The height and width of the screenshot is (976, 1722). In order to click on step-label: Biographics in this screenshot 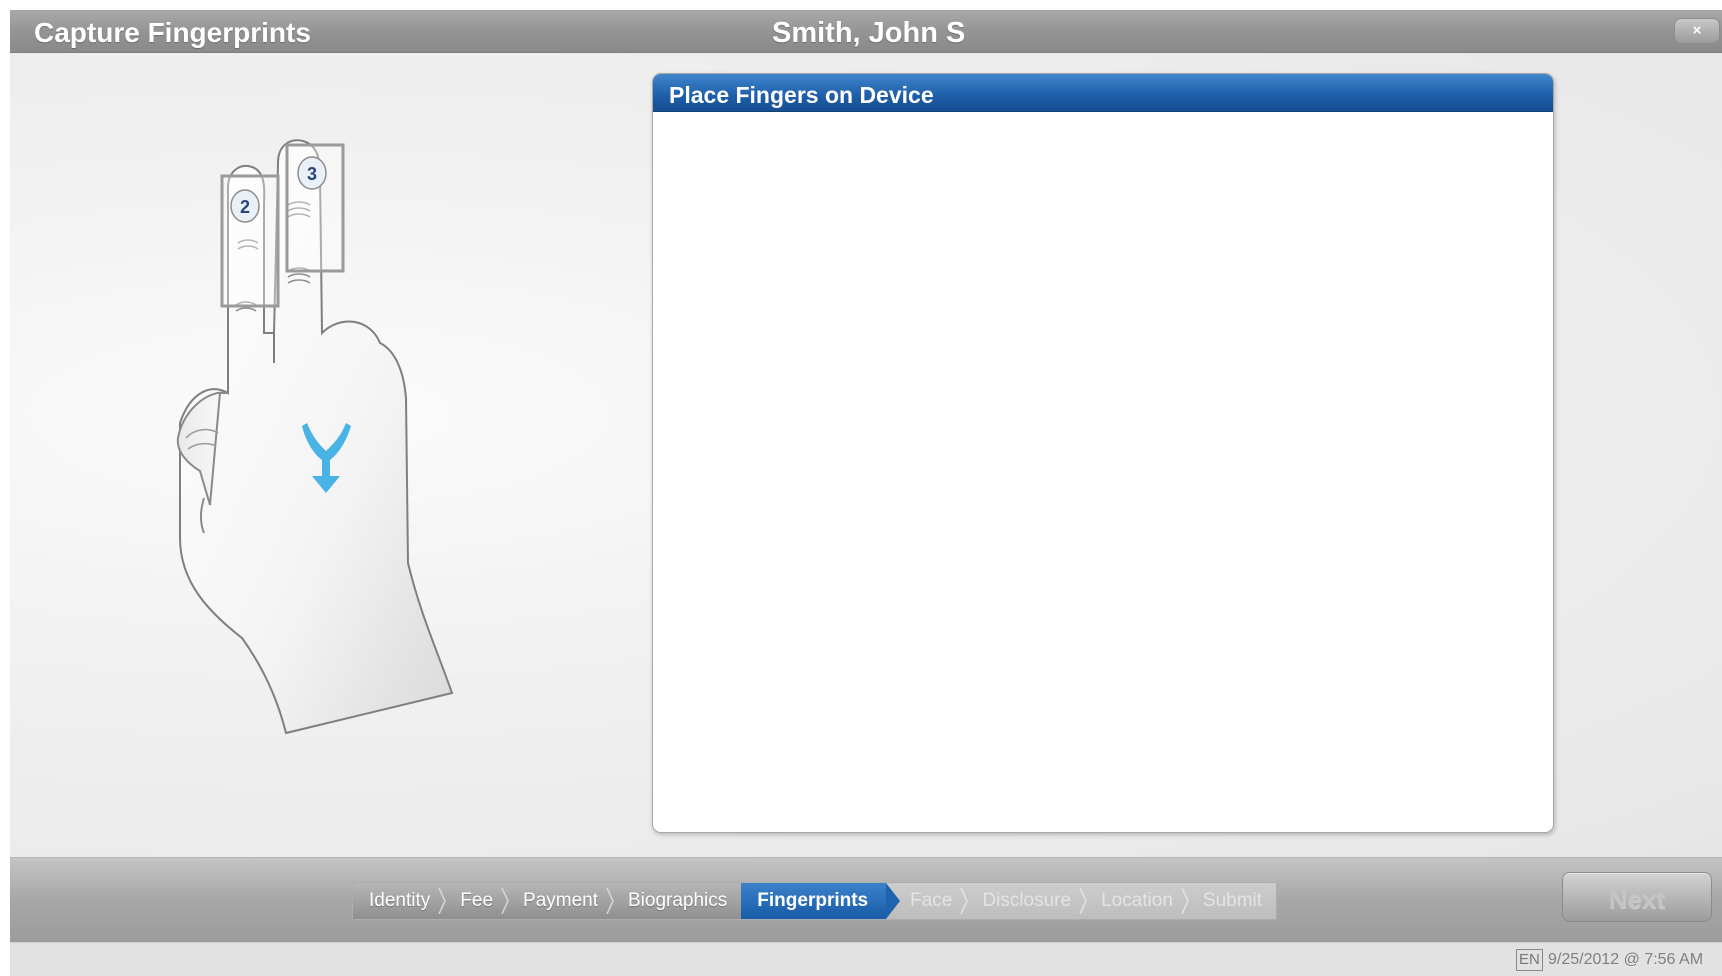, I will do `click(678, 900)`.